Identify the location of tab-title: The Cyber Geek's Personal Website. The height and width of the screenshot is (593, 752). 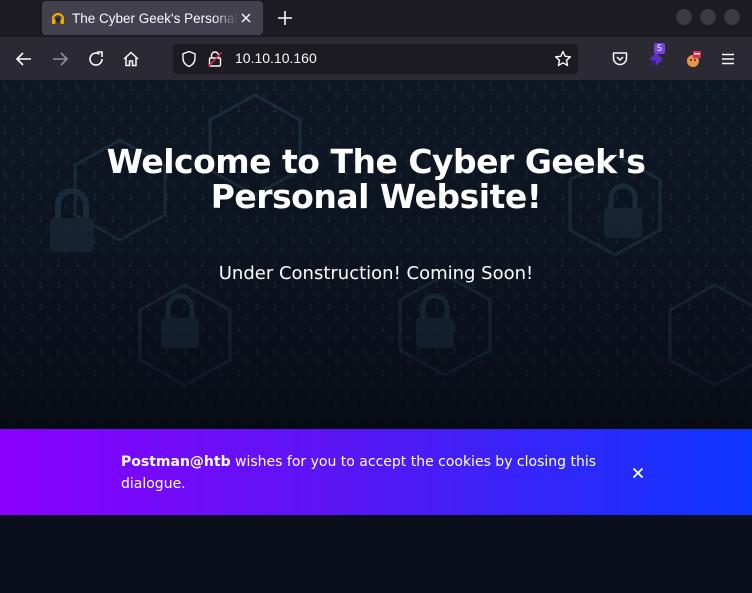
(155, 18).